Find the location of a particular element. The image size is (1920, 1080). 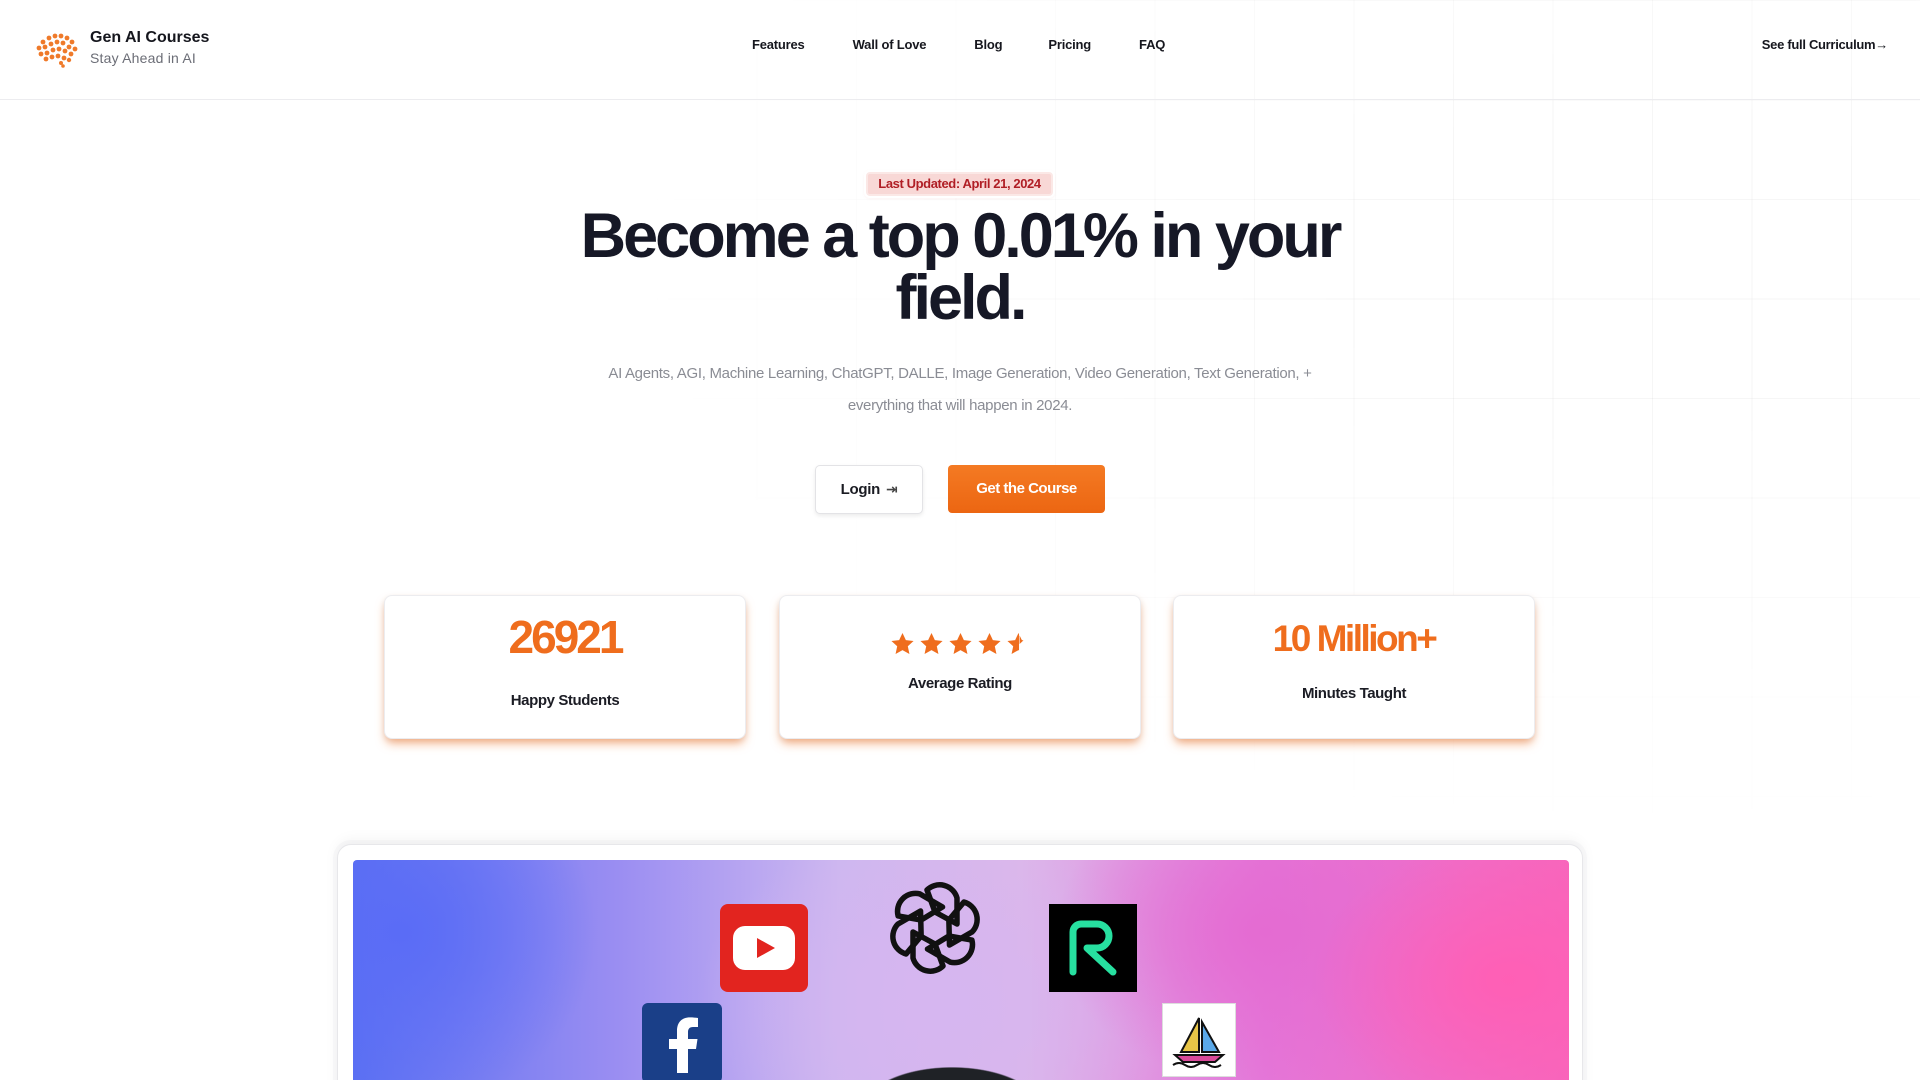

login-button: Login ⇥ is located at coordinates (869, 489).